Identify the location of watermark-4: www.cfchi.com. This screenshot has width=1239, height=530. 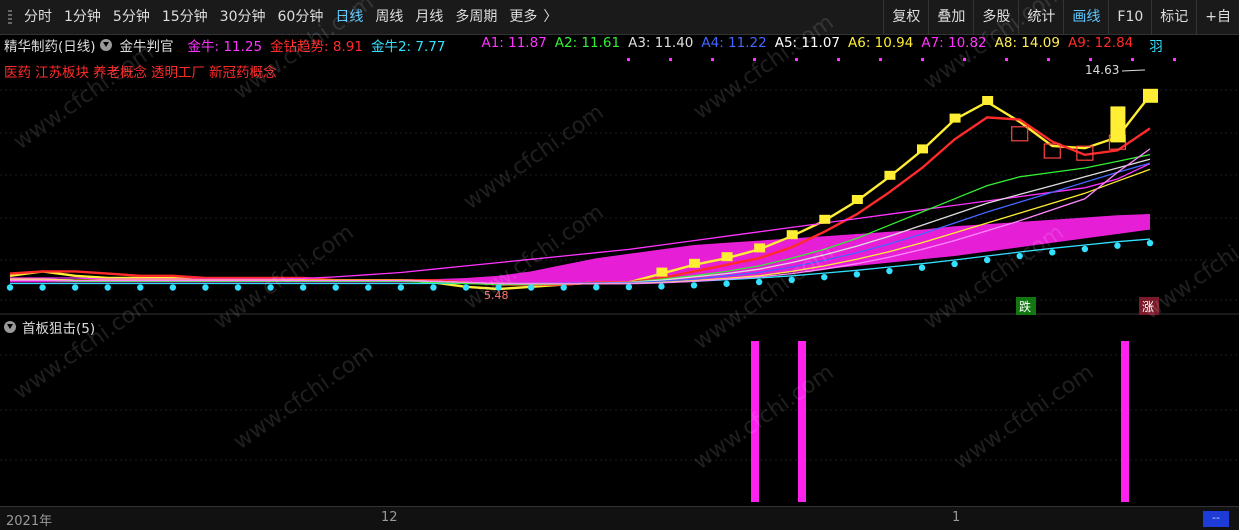
(993, 47).